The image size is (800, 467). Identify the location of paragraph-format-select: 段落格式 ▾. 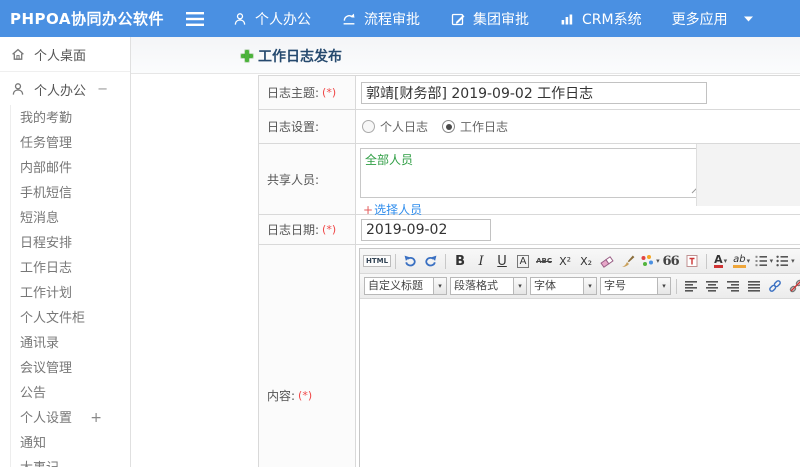
(488, 286).